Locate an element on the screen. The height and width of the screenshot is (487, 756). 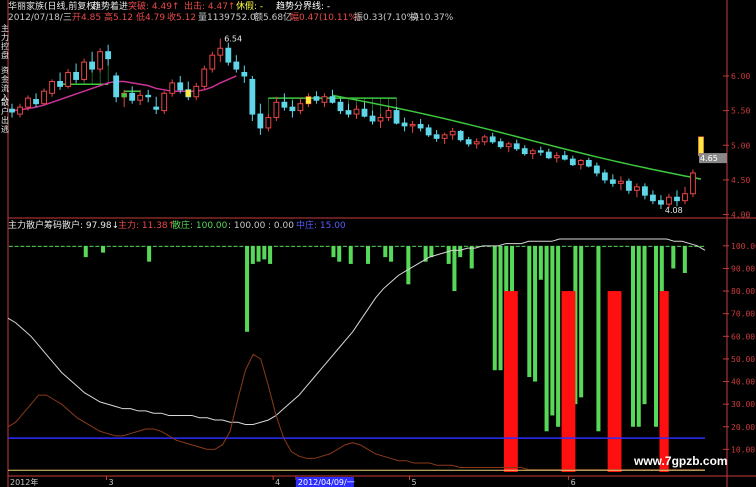
price-tick-label-3: 4.50 is located at coordinates (740, 180).